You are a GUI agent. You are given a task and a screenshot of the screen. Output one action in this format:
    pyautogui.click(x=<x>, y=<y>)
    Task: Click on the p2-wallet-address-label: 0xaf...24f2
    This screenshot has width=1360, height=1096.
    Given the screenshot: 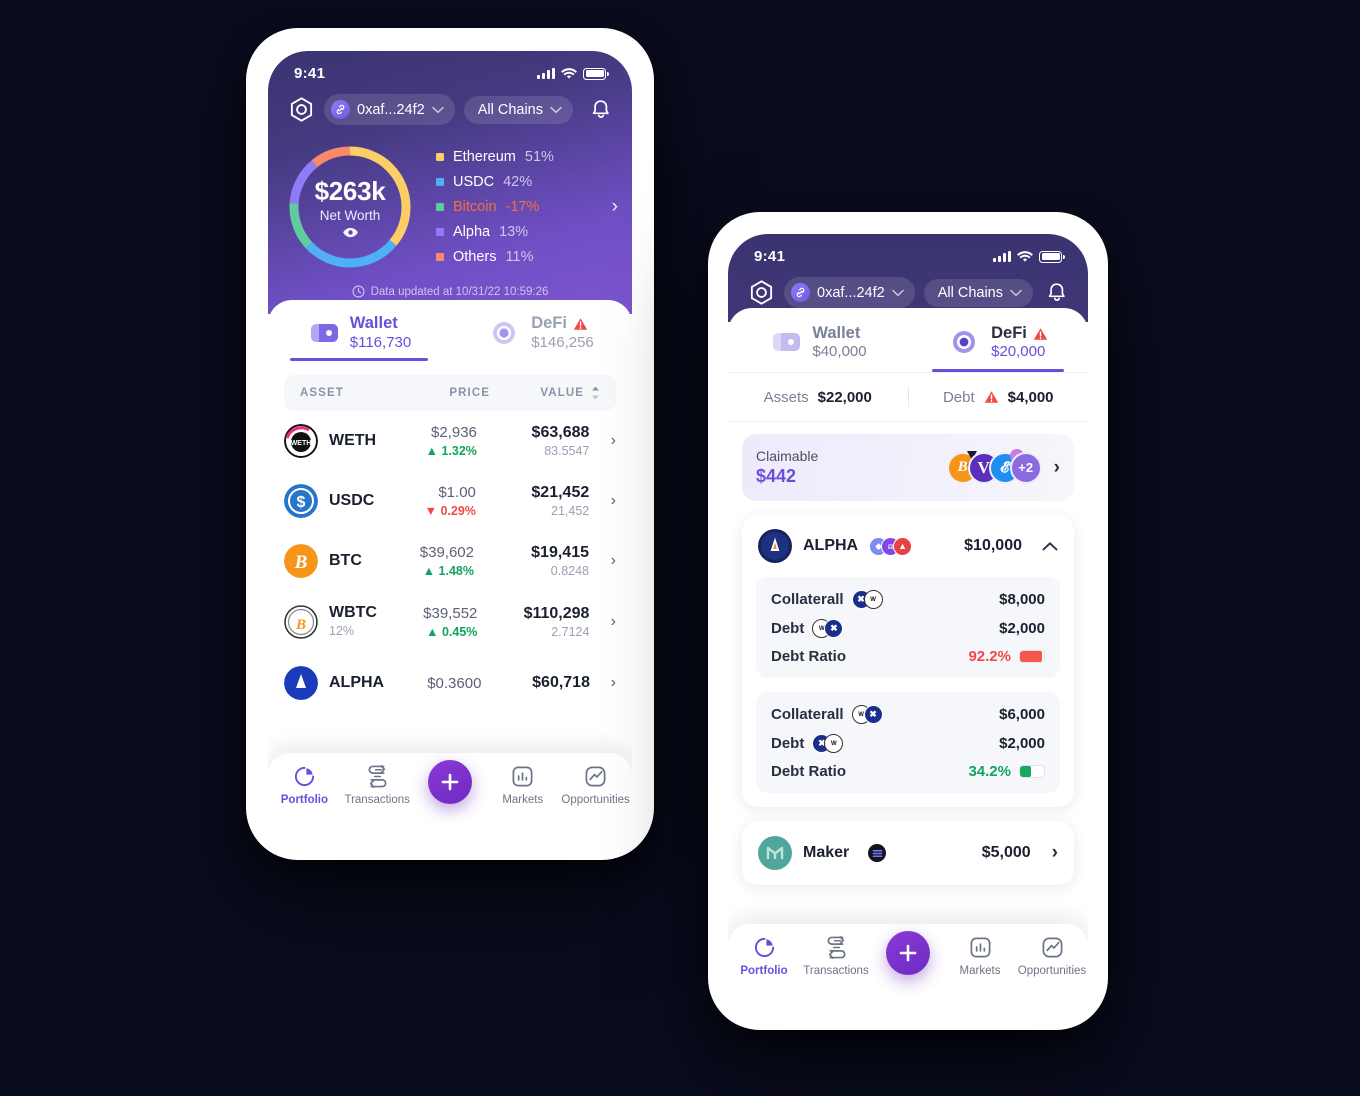 What is the action you would take?
    pyautogui.click(x=851, y=292)
    